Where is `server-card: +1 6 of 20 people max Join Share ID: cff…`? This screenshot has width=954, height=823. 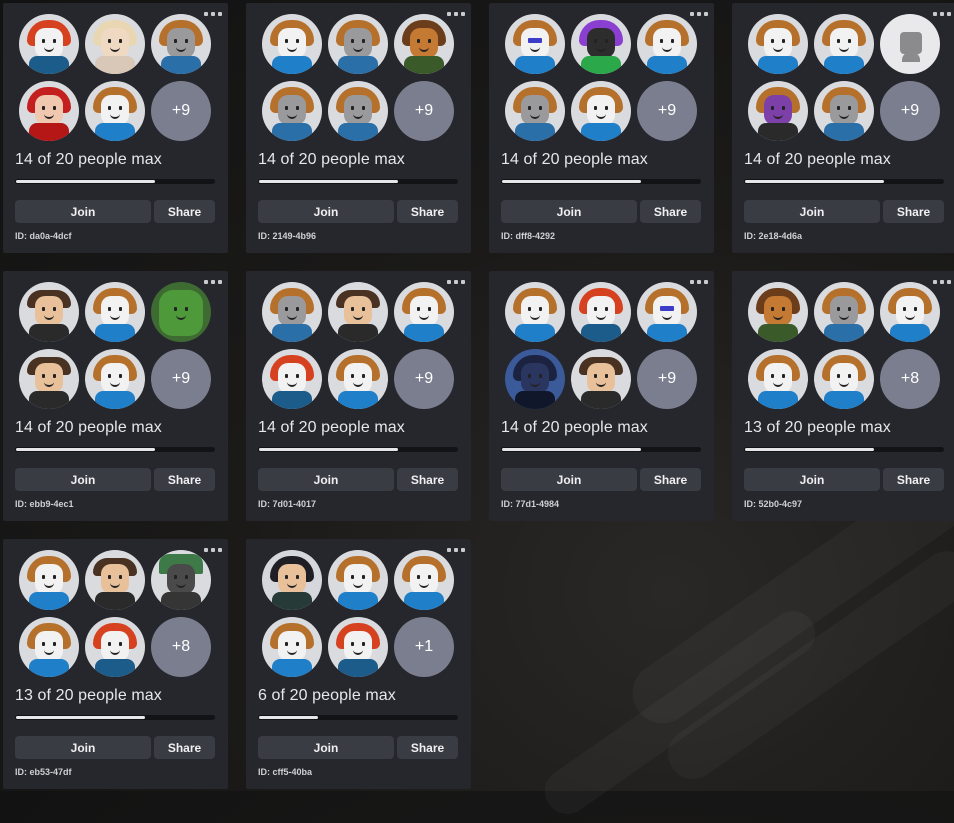 server-card: +1 6 of 20 people max Join Share ID: cff… is located at coordinates (358, 664).